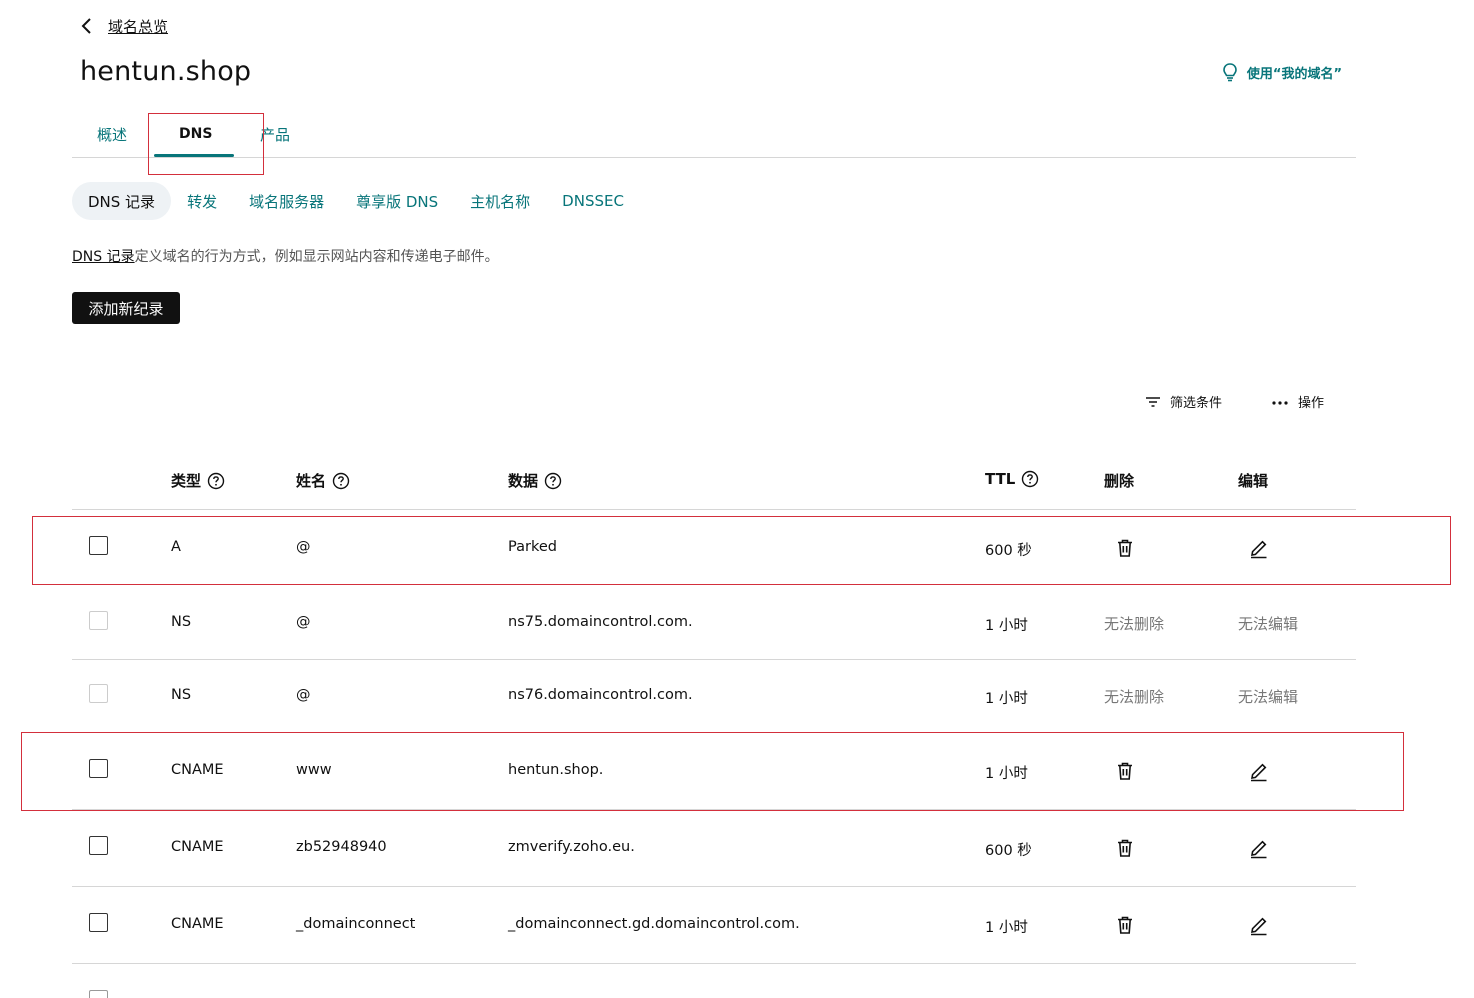 The height and width of the screenshot is (998, 1474). Describe the element at coordinates (195, 134) in the screenshot. I see `tab-dns: DNS` at that location.